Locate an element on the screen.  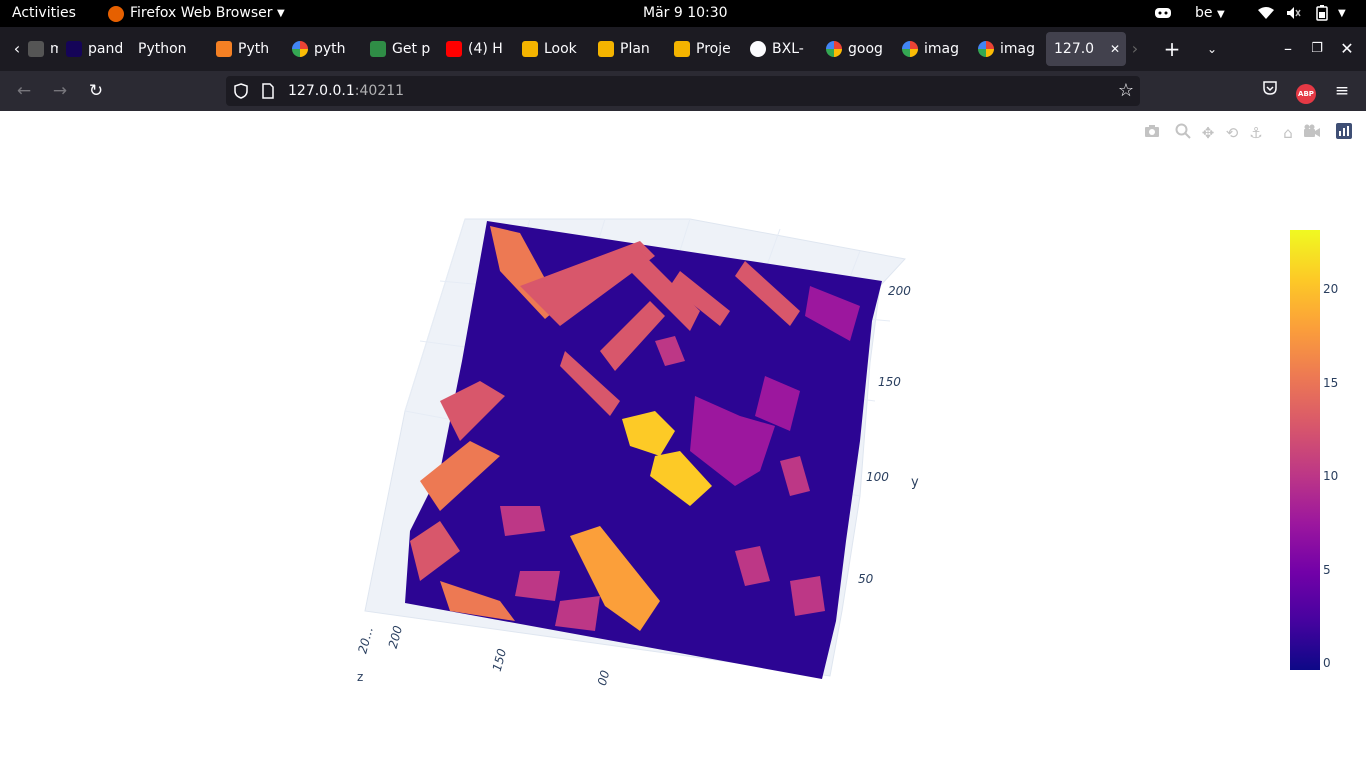
pandas-icon is located at coordinates (74, 49).